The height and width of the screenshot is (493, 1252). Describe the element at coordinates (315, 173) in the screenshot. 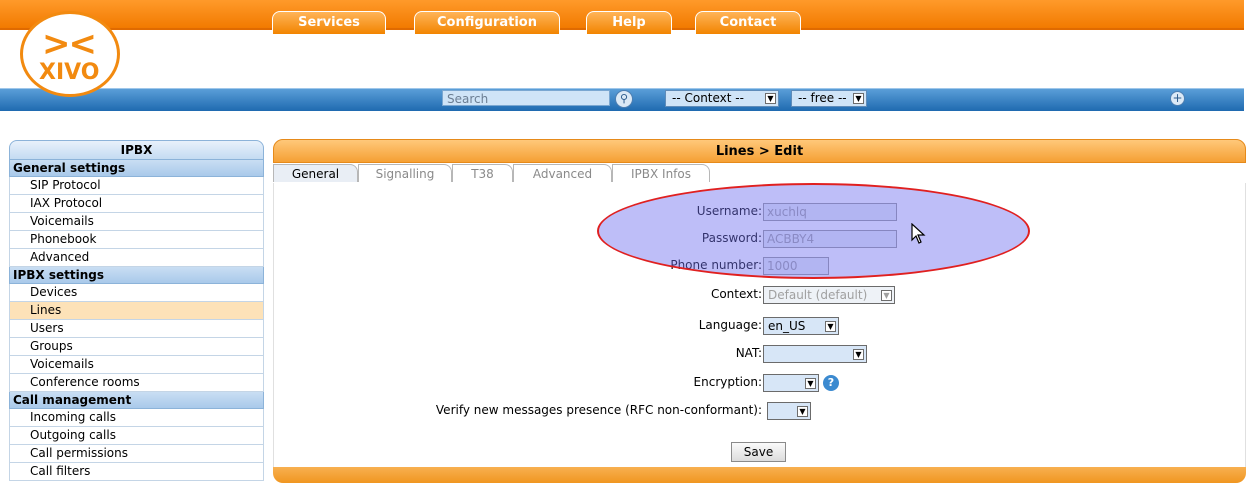

I see `tab-general: General` at that location.